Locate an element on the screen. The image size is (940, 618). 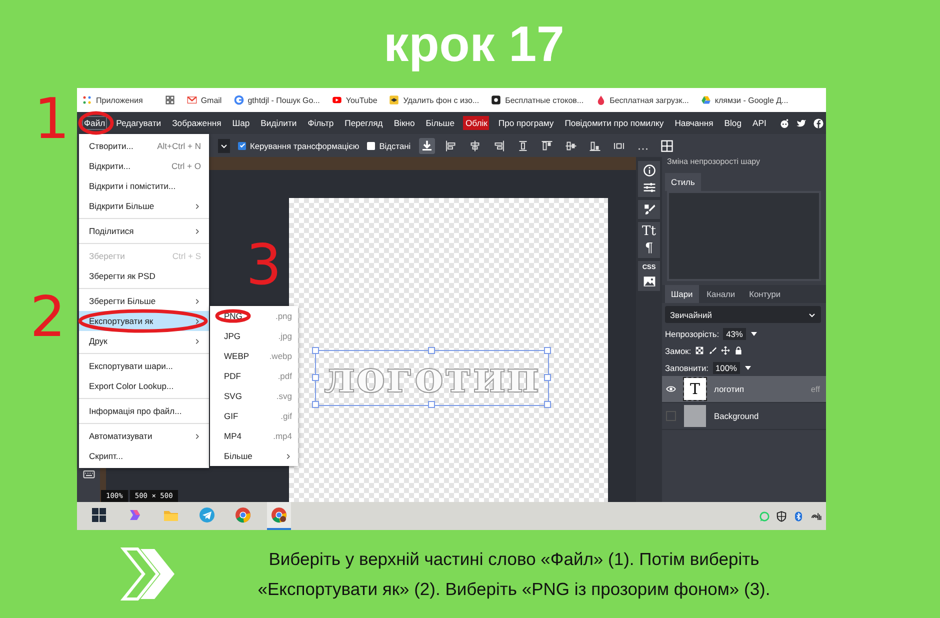
square-icon is located at coordinates (496, 100).